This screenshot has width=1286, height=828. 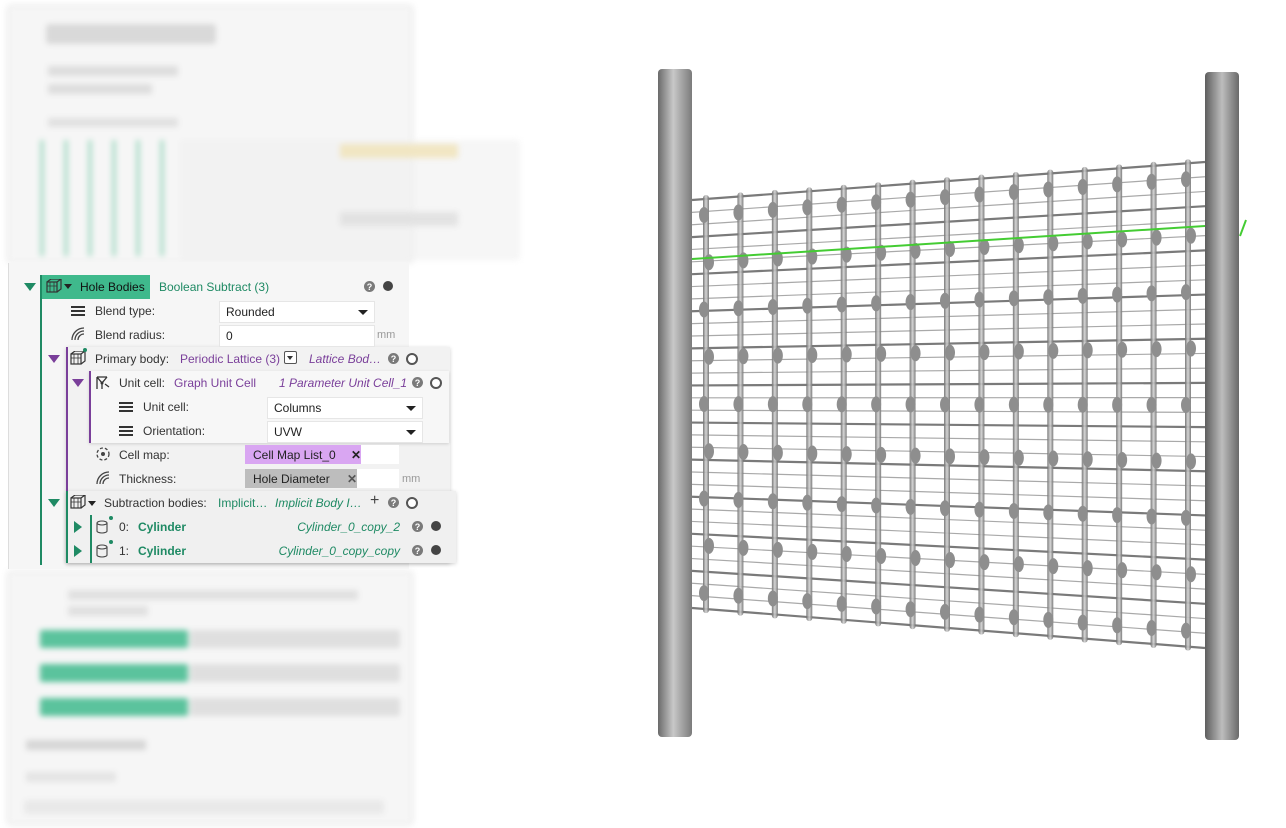 What do you see at coordinates (96, 287) in the screenshot?
I see `node-title-chip: Hole Bodies` at bounding box center [96, 287].